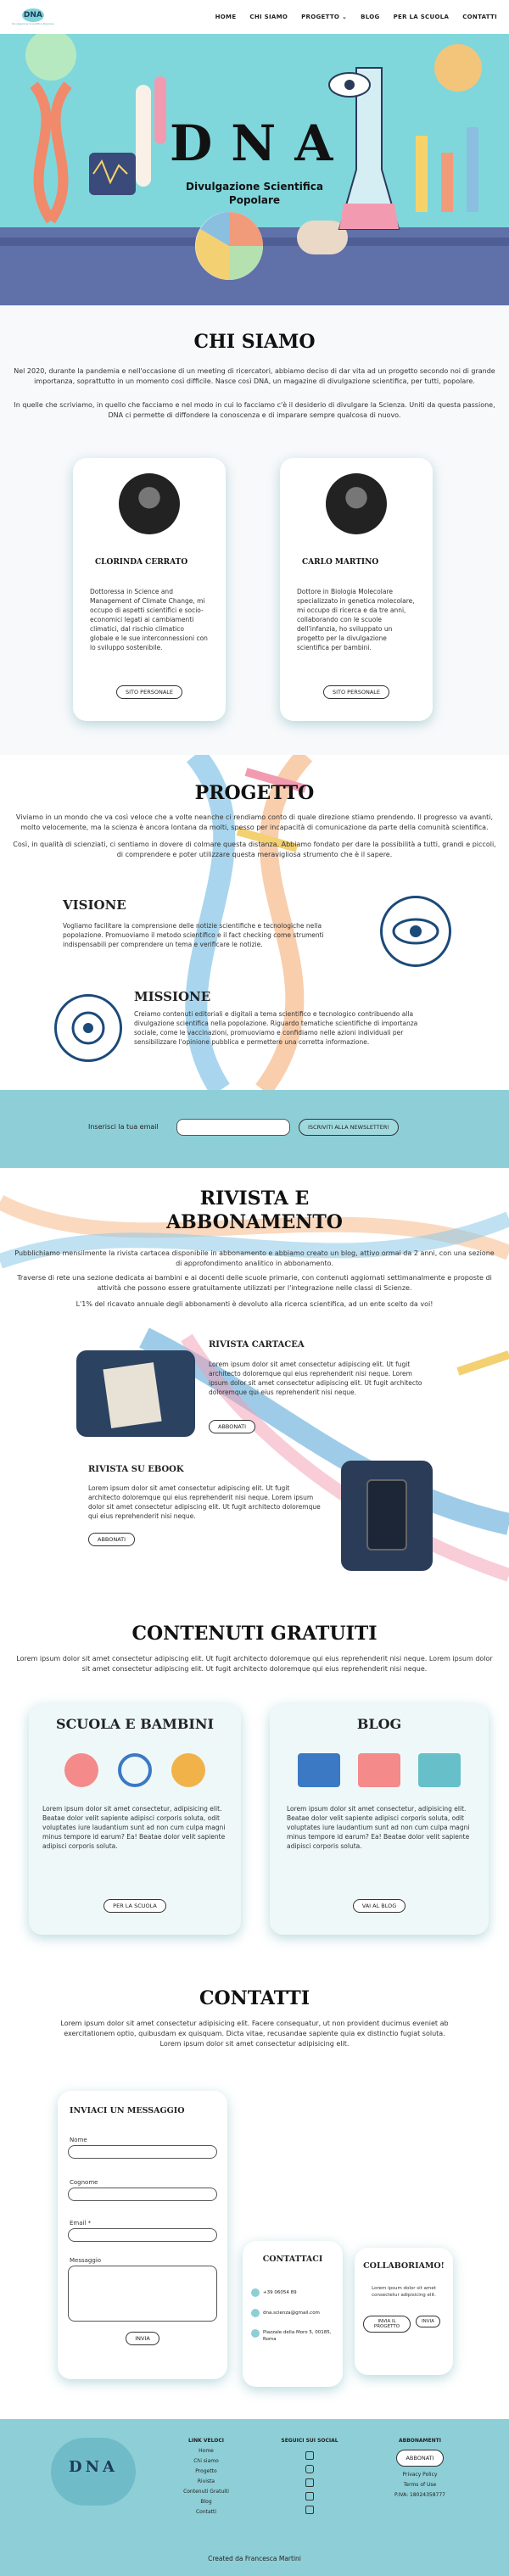 Image resolution: width=509 pixels, height=2576 pixels. What do you see at coordinates (142, 2152) in the screenshot?
I see `nome-field` at bounding box center [142, 2152].